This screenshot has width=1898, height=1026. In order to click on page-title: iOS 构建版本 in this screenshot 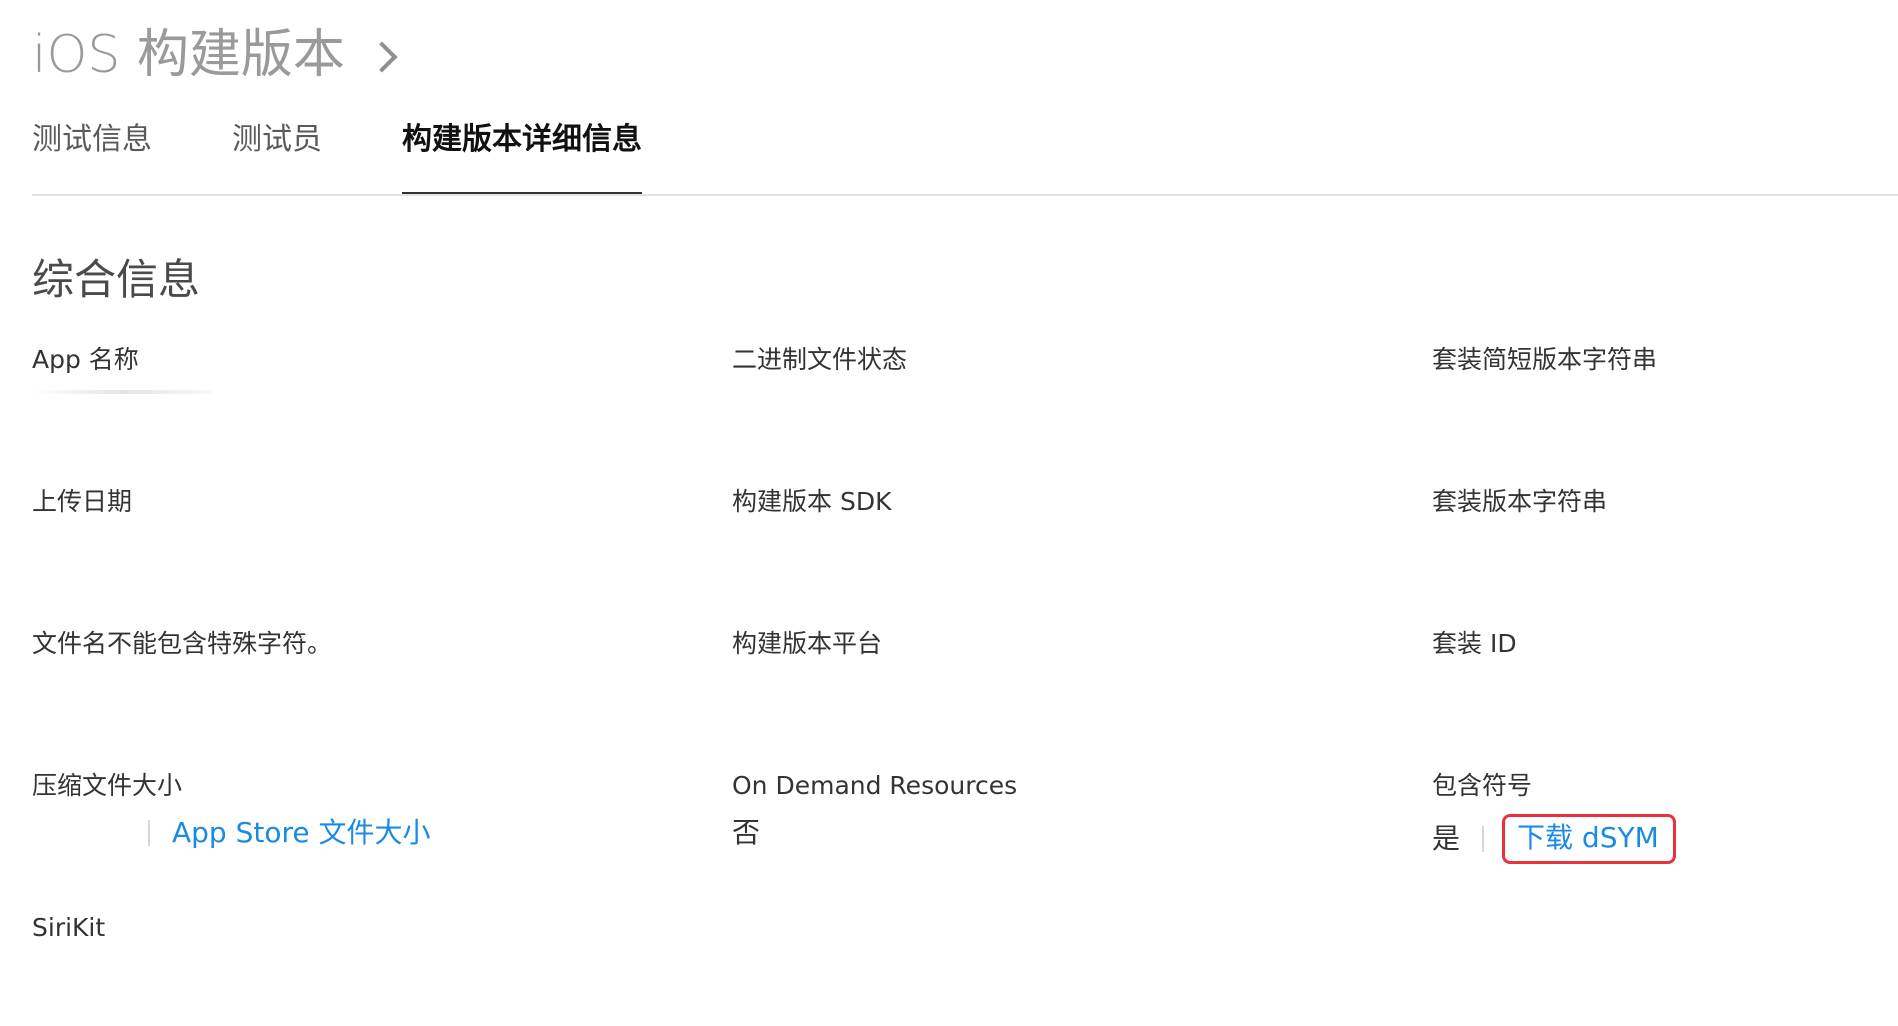, I will do `click(215, 55)`.